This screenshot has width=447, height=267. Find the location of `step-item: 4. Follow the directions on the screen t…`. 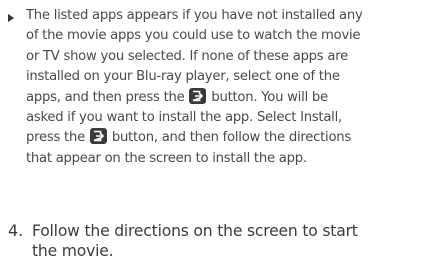

step-item: 4. Follow the directions on the screen t… is located at coordinates (226, 241).